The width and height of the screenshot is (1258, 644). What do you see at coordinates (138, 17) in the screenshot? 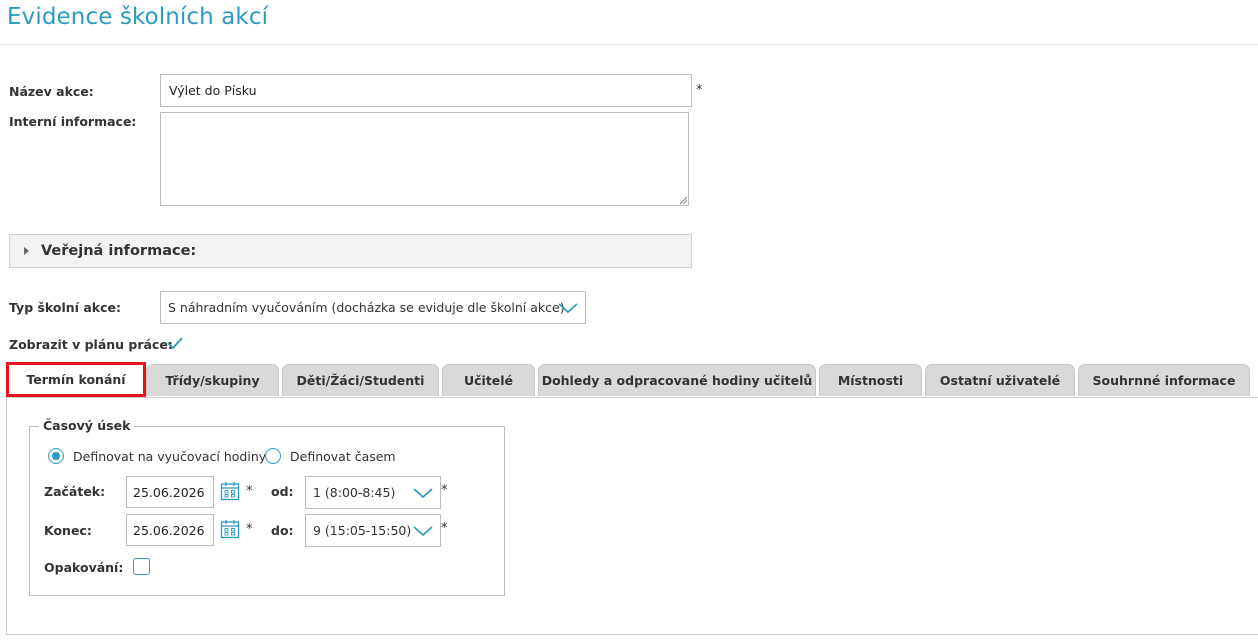
I see `page-title: Evidence školních akcí` at bounding box center [138, 17].